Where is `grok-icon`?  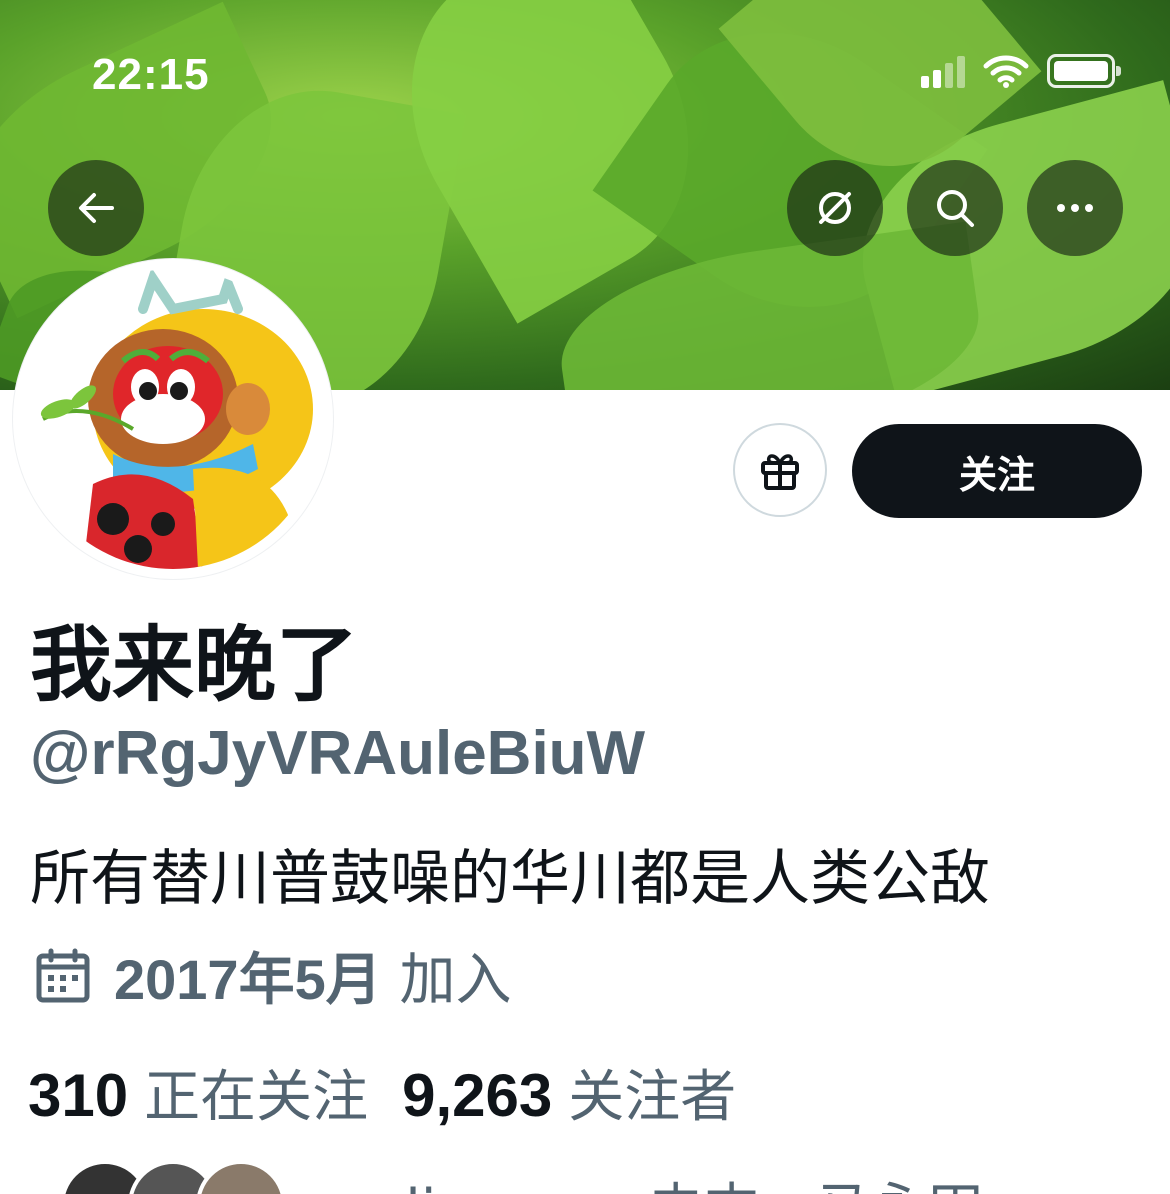
grok-icon is located at coordinates (835, 208).